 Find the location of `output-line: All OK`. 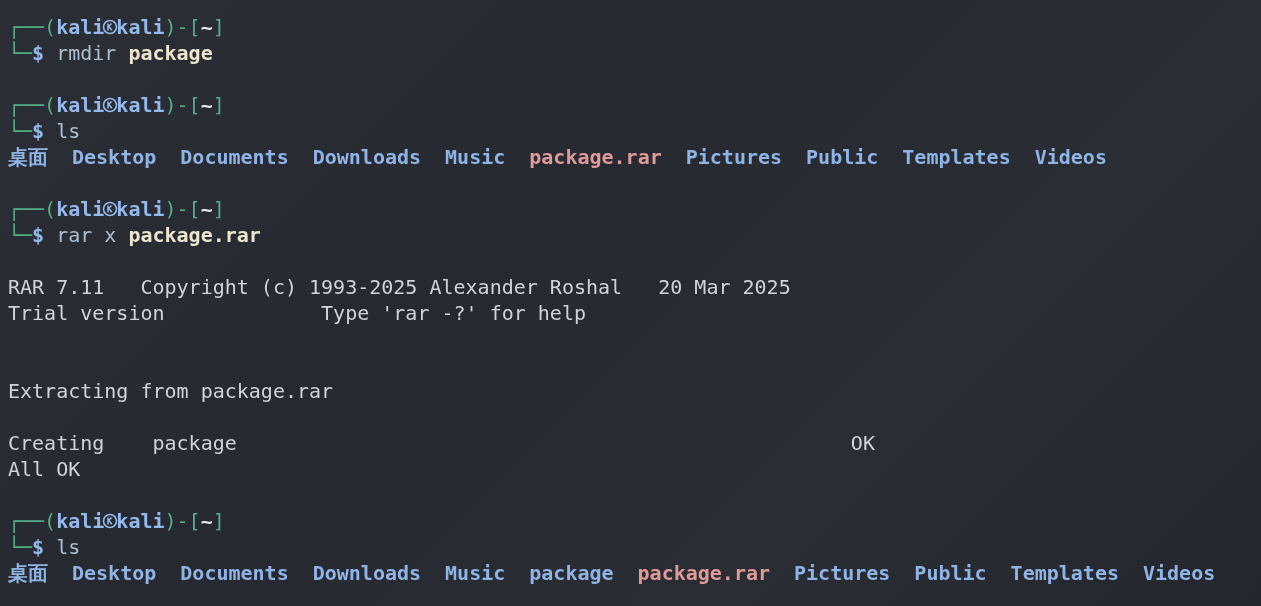

output-line: All OK is located at coordinates (44, 469).